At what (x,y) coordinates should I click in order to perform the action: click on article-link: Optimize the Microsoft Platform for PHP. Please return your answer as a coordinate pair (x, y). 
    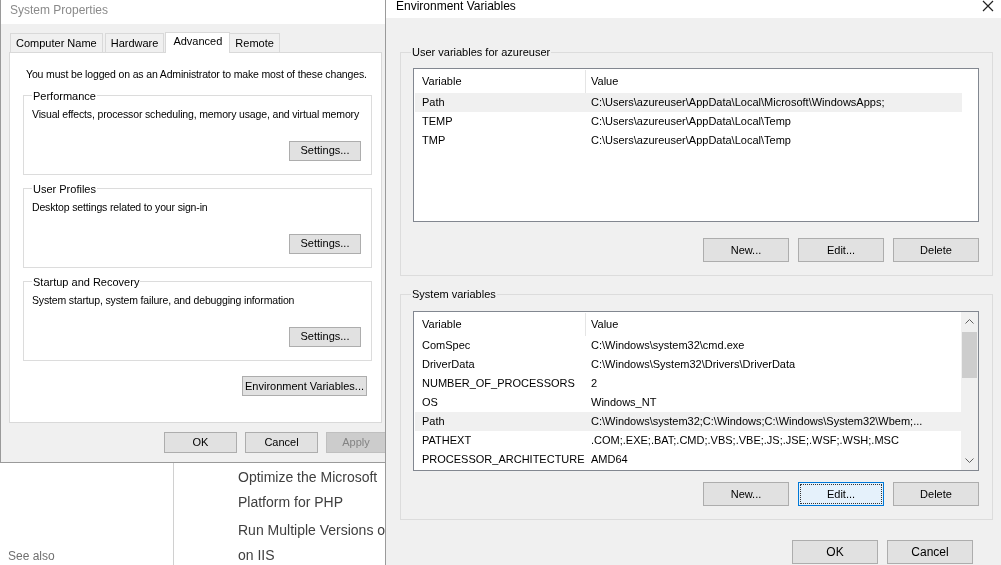
    Looking at the image, I should click on (312, 490).